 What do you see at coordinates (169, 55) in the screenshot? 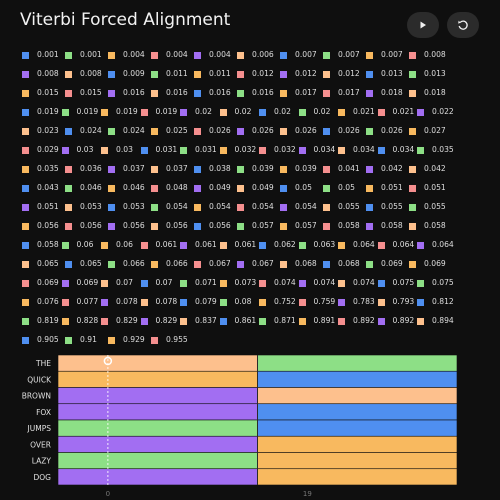
I see `legend-item: 0.004` at bounding box center [169, 55].